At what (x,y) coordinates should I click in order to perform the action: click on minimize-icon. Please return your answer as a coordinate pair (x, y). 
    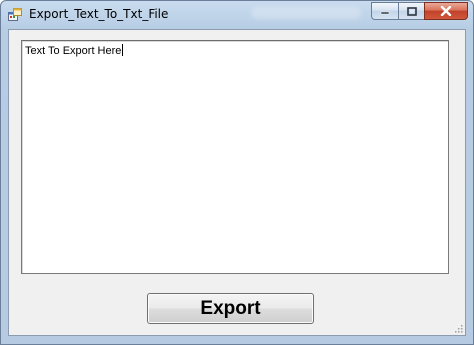
    Looking at the image, I should click on (385, 13).